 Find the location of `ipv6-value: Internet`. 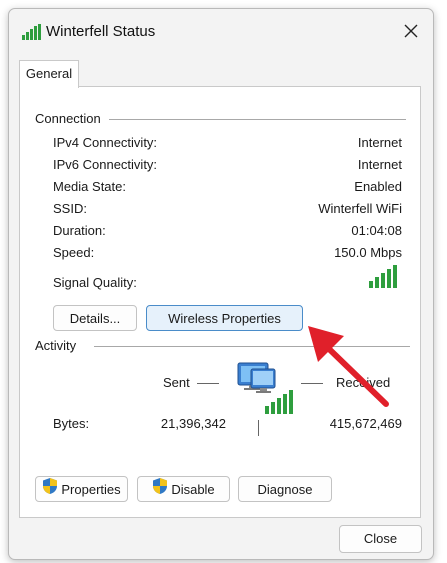

ipv6-value: Internet is located at coordinates (379, 164).